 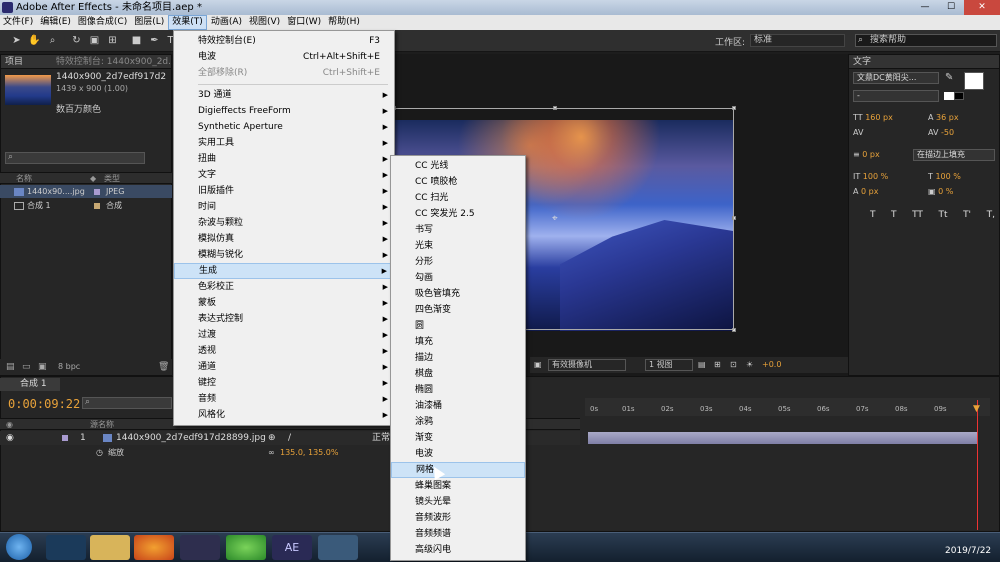 I want to click on menu-item-color-correction: 色彩校正 ▶, so click(x=284, y=287).